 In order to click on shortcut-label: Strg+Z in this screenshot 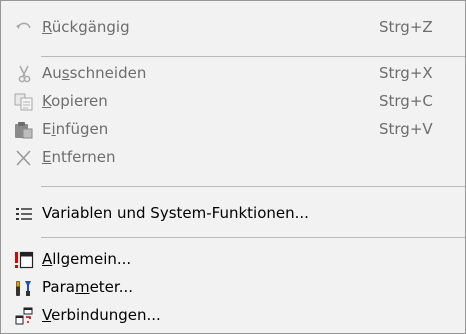, I will do `click(406, 27)`.